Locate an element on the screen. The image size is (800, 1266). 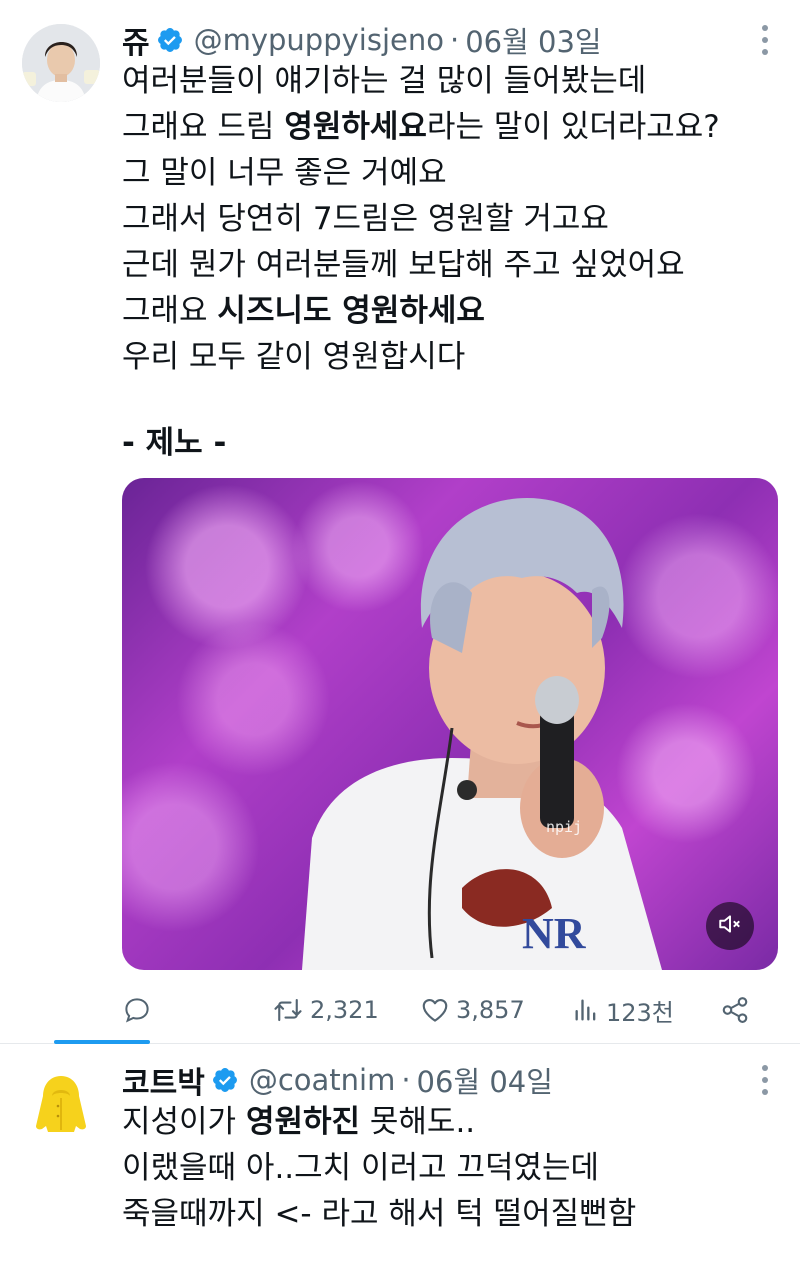
views-bar-chart-icon is located at coordinates (586, 1010).